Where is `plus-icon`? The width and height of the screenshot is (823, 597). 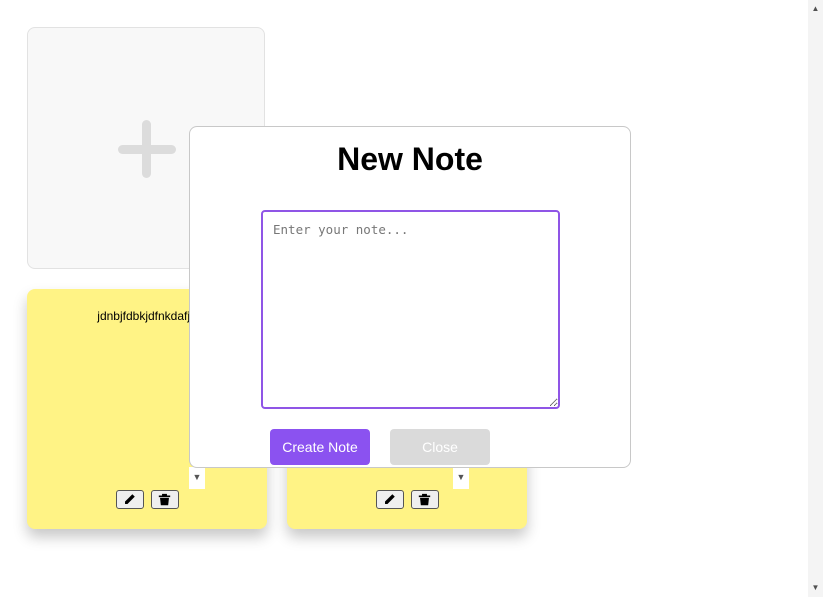 plus-icon is located at coordinates (147, 149).